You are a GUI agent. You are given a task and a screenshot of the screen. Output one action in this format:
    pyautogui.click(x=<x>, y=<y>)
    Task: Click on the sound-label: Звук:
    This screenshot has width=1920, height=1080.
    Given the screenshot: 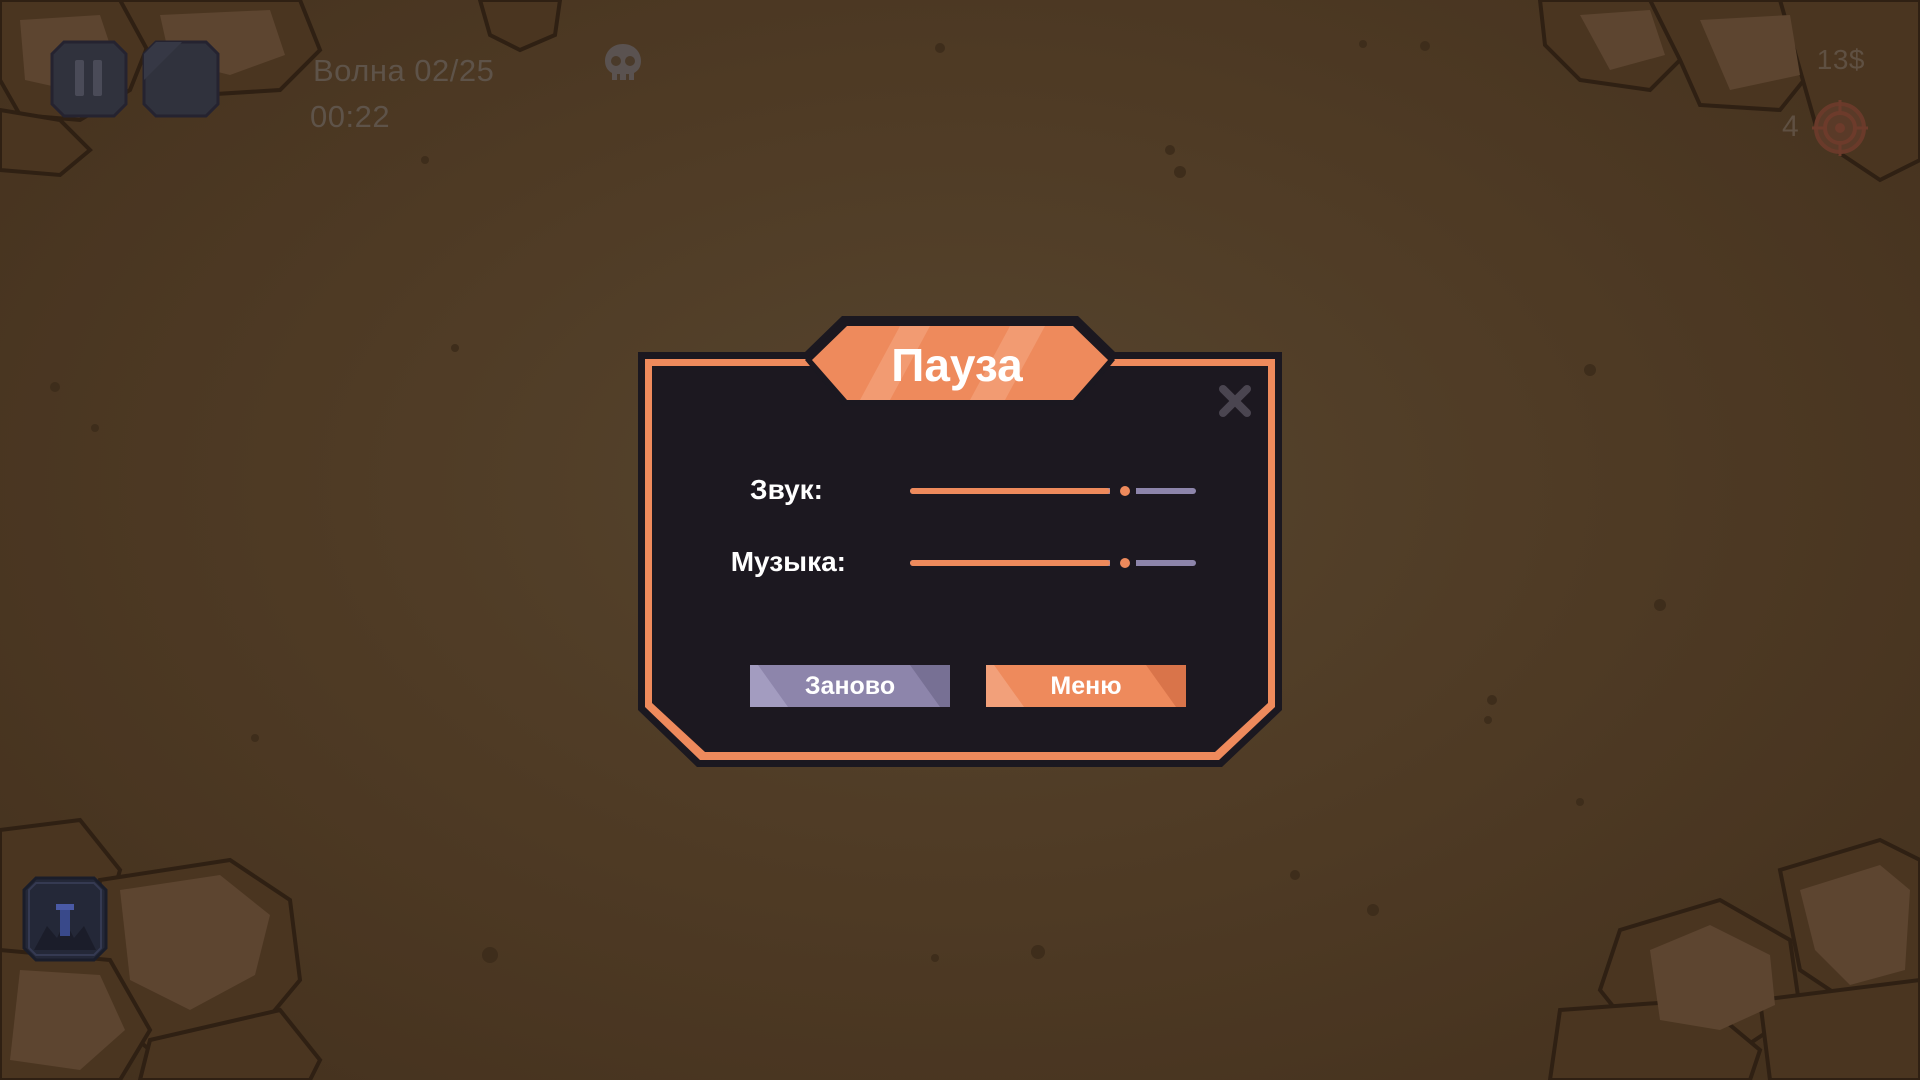 What is the action you would take?
    pyautogui.click(x=786, y=489)
    